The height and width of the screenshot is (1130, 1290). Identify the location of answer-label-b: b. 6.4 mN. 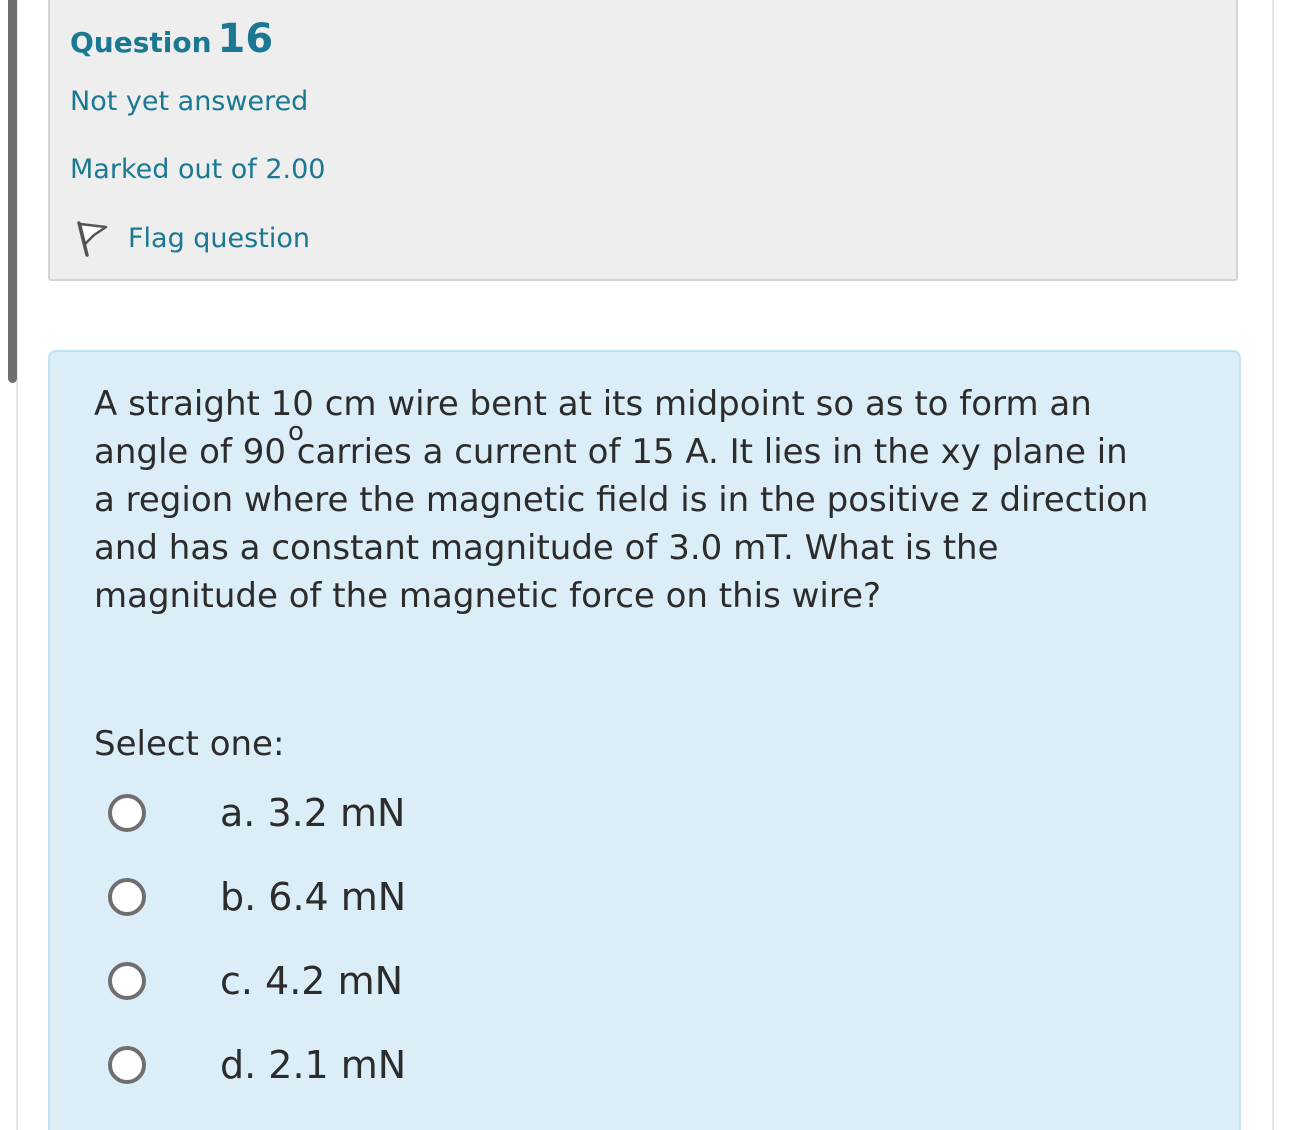
(313, 897).